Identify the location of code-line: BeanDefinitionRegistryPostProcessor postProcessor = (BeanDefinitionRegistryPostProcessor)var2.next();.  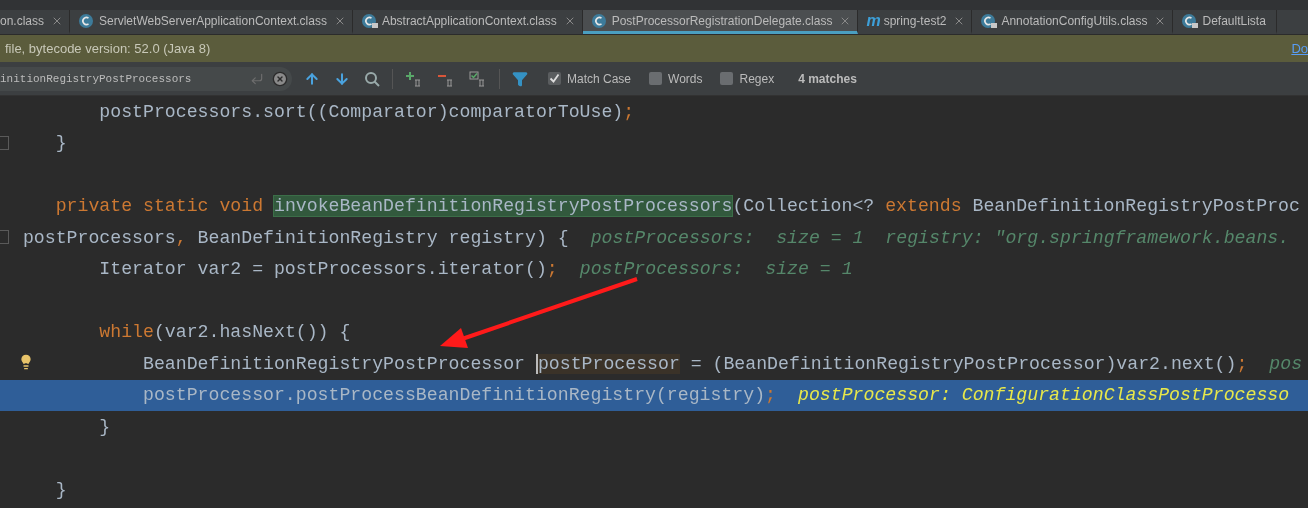
(695, 363).